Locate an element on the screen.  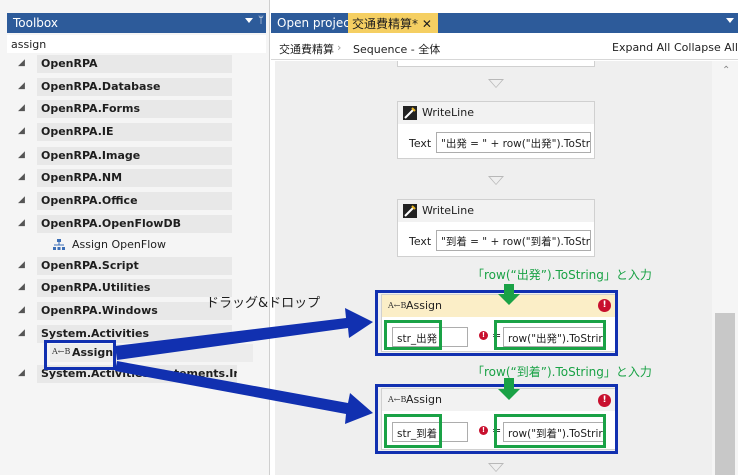
category-label: OpenRPA.NM is located at coordinates (134, 178).